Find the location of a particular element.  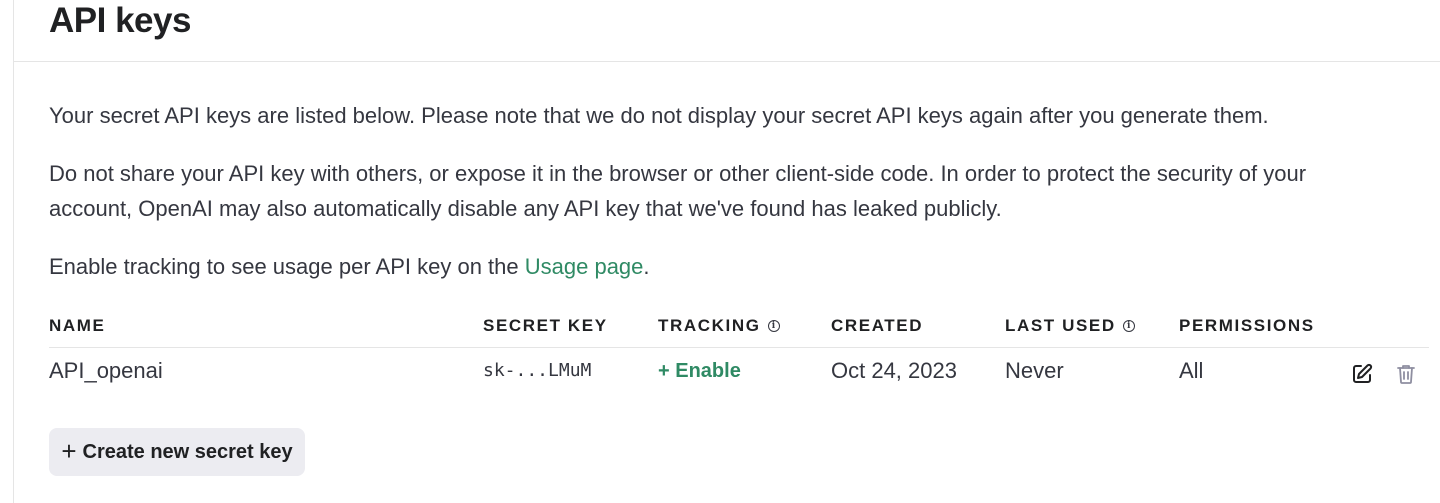

column-header-tracking: TRACKING i is located at coordinates (719, 326).